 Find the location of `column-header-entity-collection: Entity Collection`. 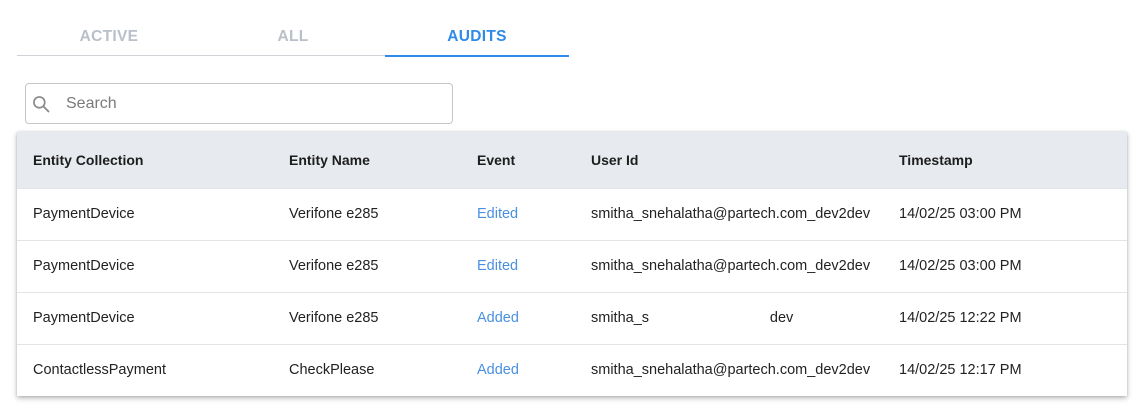

column-header-entity-collection: Entity Collection is located at coordinates (145, 160).